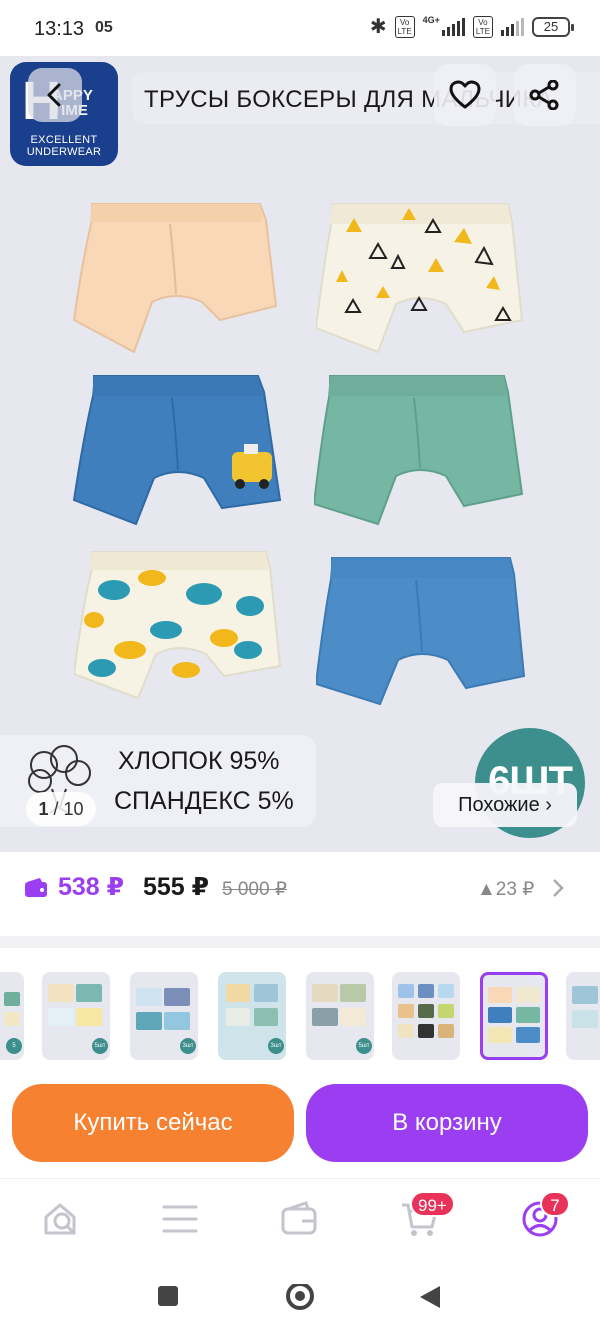 The image size is (600, 1332). What do you see at coordinates (178, 625) in the screenshot?
I see `dinosaur-print-boxer-image` at bounding box center [178, 625].